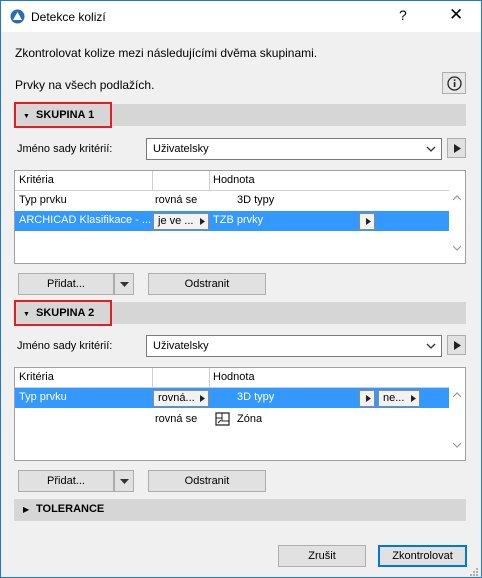 This screenshot has width=482, height=578. I want to click on archicad-icon, so click(17, 16).